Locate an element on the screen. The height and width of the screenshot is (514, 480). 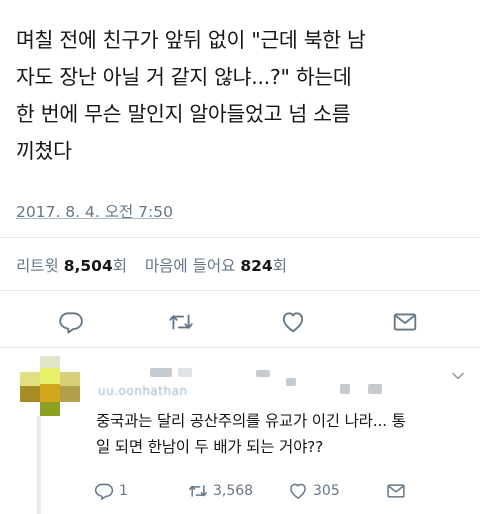
reply-text-line: 중국과는 달리 공산주의를 유교가 이긴 나라... 통 is located at coordinates (251, 421).